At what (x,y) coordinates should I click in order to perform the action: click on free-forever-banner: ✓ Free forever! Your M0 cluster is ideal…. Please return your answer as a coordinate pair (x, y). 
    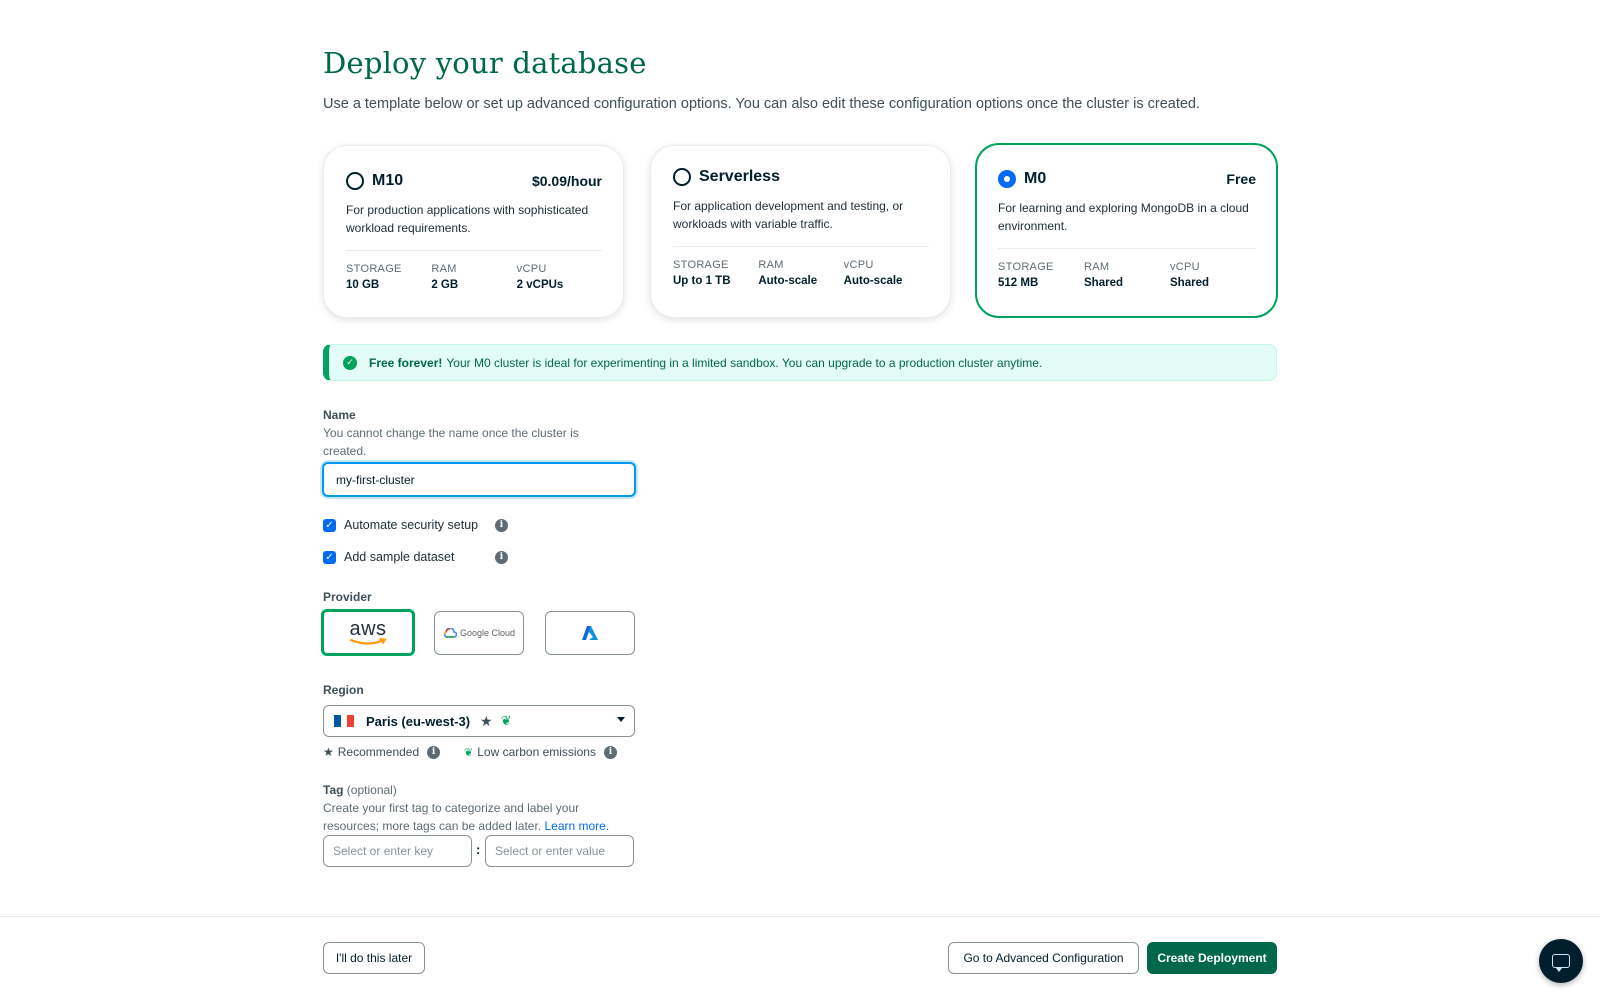
    Looking at the image, I should click on (800, 362).